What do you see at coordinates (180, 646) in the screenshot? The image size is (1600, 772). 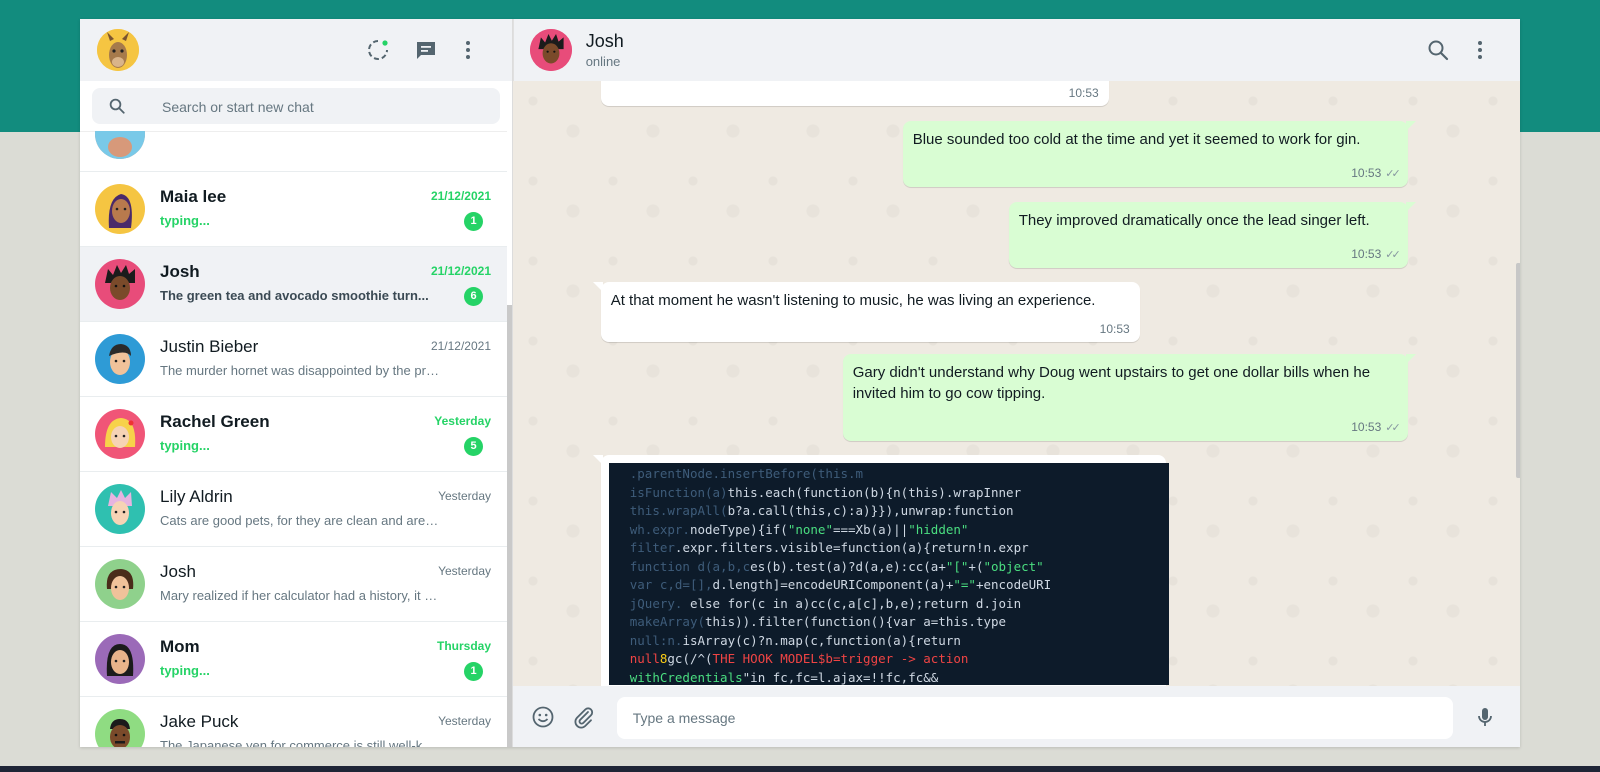 I see `chat-name: Mom` at bounding box center [180, 646].